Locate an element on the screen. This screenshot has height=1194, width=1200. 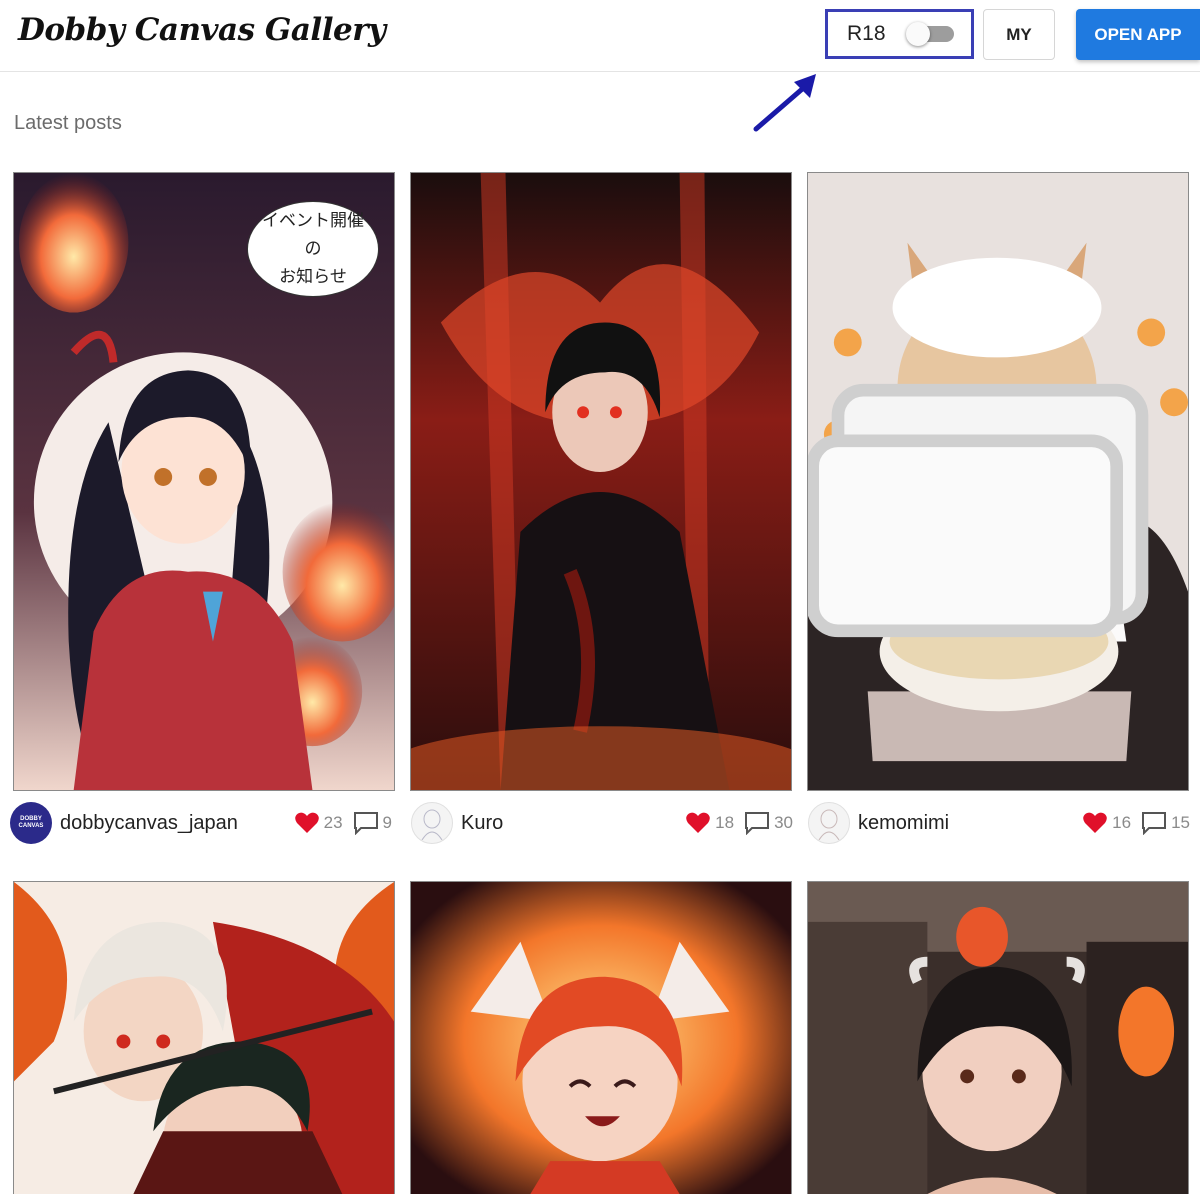
my-button: MY is located at coordinates (1019, 34).